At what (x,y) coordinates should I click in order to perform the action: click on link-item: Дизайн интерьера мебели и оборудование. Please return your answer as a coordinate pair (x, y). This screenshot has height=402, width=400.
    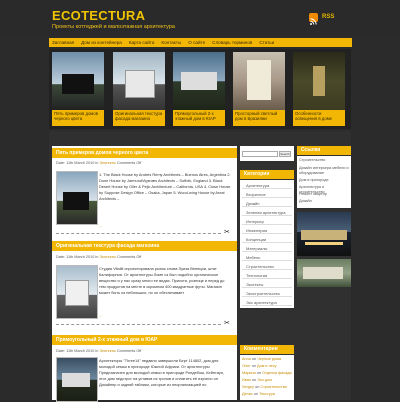
    Looking at the image, I should click on (324, 171).